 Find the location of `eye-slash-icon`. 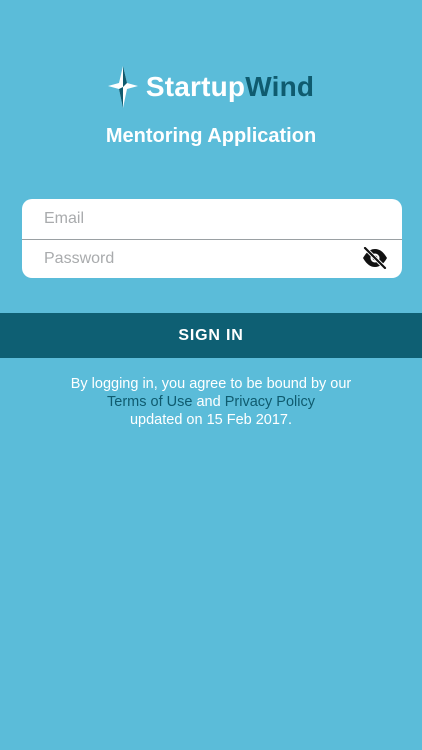

eye-slash-icon is located at coordinates (375, 258).